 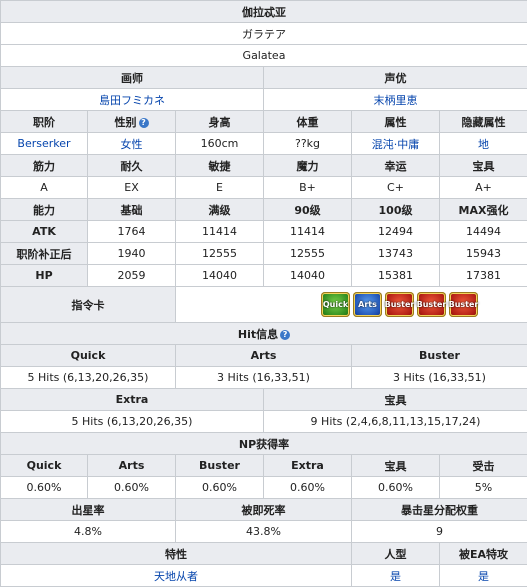 I want to click on endurance-label: 耐久, so click(x=131, y=165).